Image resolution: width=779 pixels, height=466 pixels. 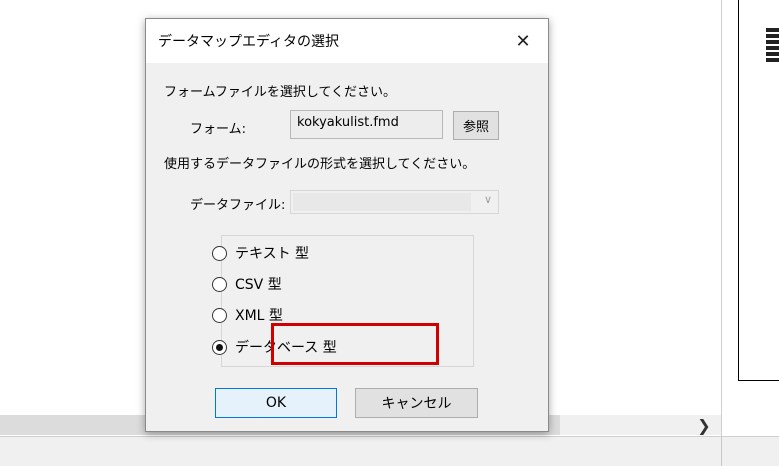 I want to click on form-label: フォーム:, so click(x=218, y=129).